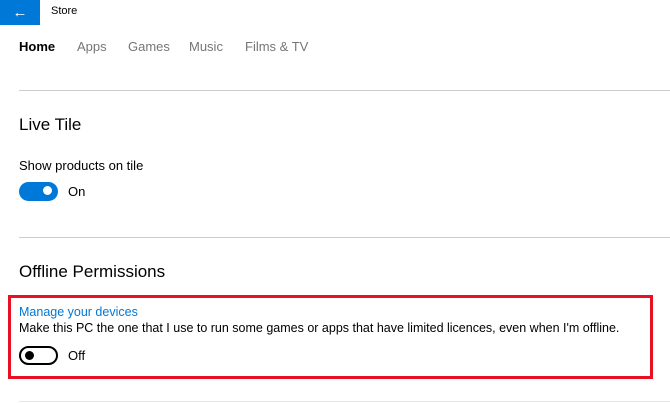 This screenshot has height=403, width=670. Describe the element at coordinates (38, 355) in the screenshot. I see `offline-toggle` at that location.